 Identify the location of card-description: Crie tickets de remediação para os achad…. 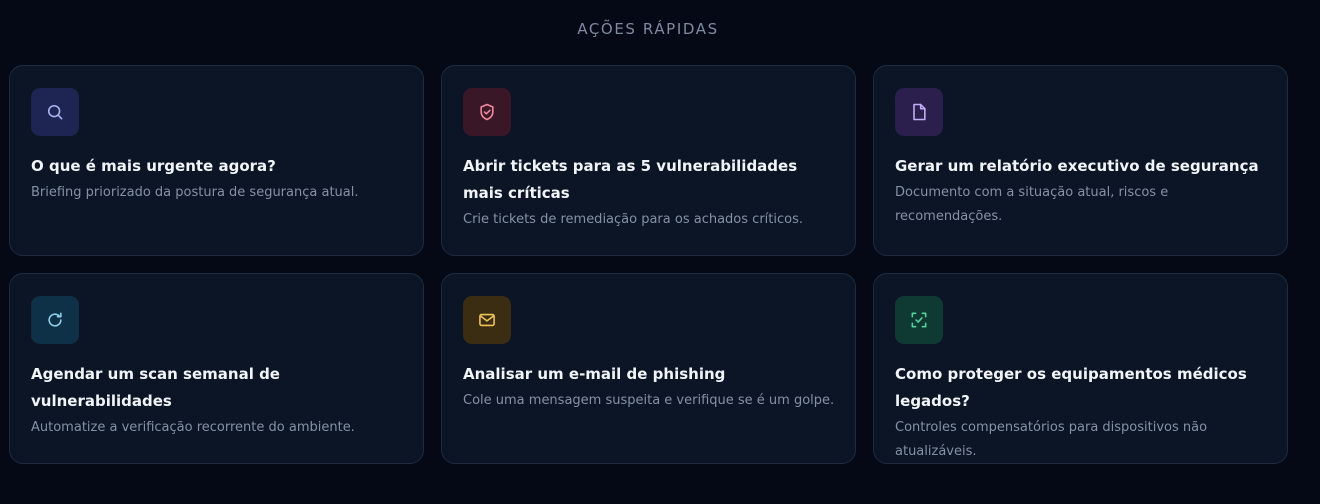
(633, 219).